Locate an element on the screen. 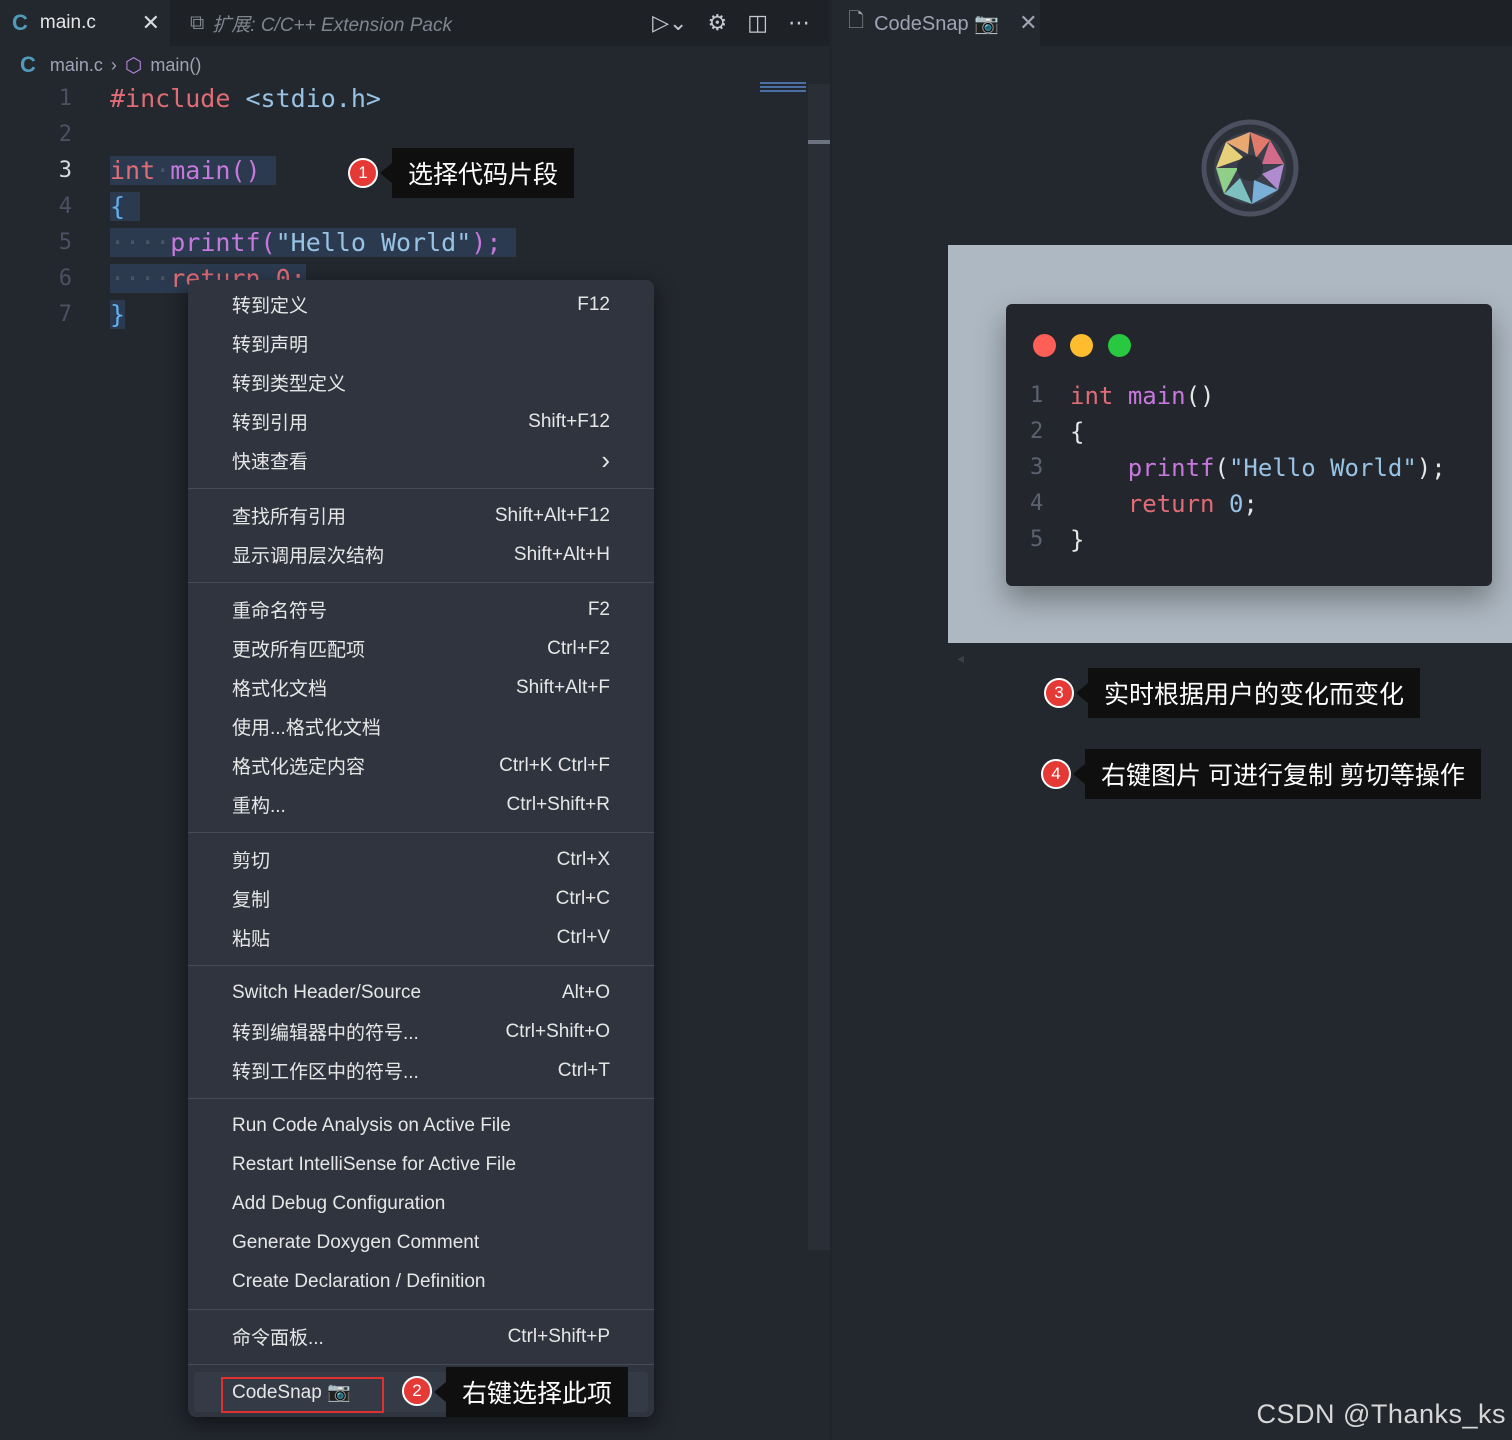 The image size is (1512, 1440). menu-item: Run Code Analysis on Active File is located at coordinates (421, 1125).